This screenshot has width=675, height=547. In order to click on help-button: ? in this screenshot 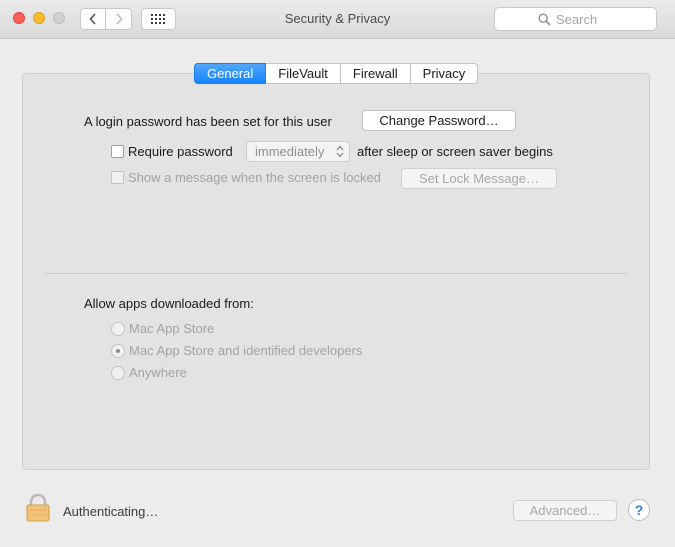, I will do `click(639, 510)`.